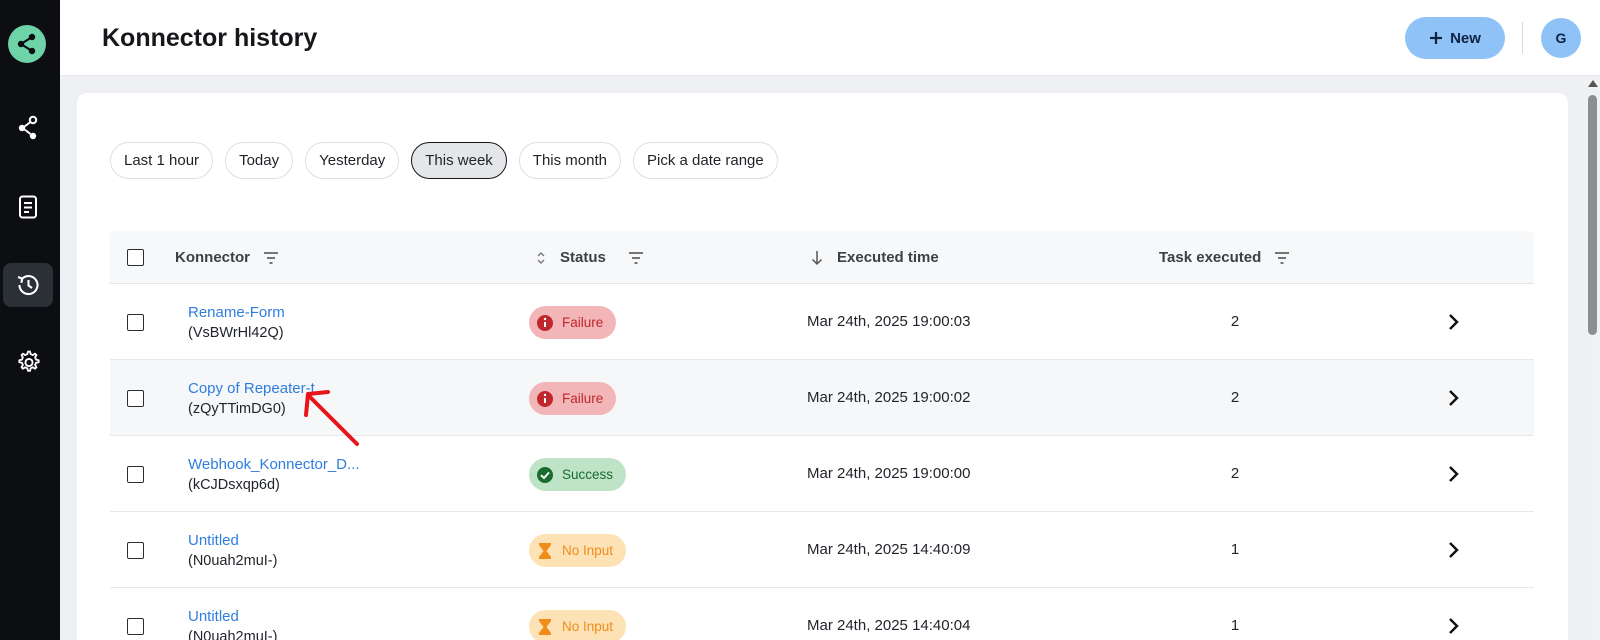 This screenshot has height=640, width=1600. I want to click on sidebar-item-documents, so click(28, 207).